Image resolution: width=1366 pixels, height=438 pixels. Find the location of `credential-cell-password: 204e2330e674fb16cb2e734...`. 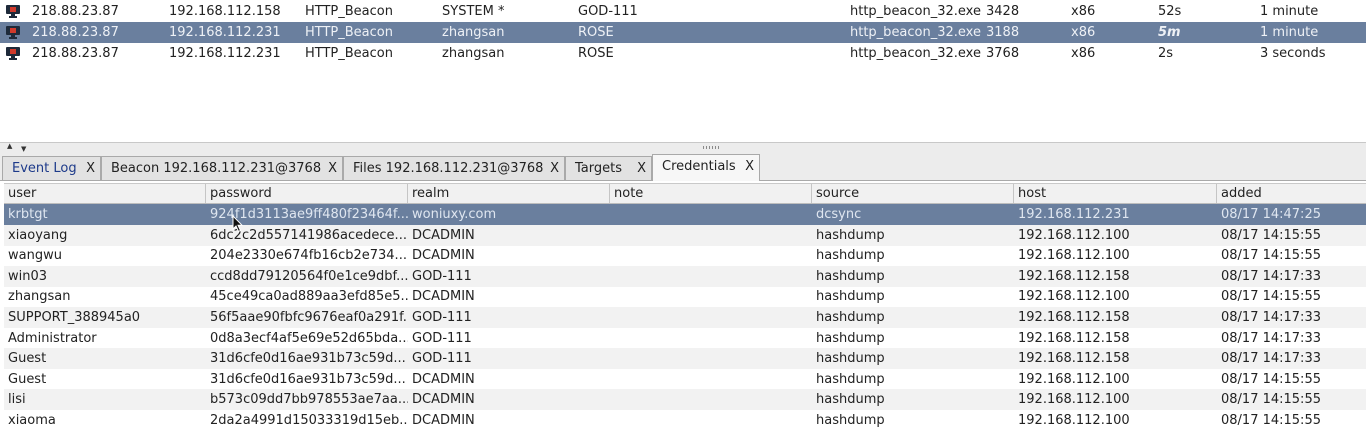

credential-cell-password: 204e2330e674fb16cb2e734... is located at coordinates (308, 256).